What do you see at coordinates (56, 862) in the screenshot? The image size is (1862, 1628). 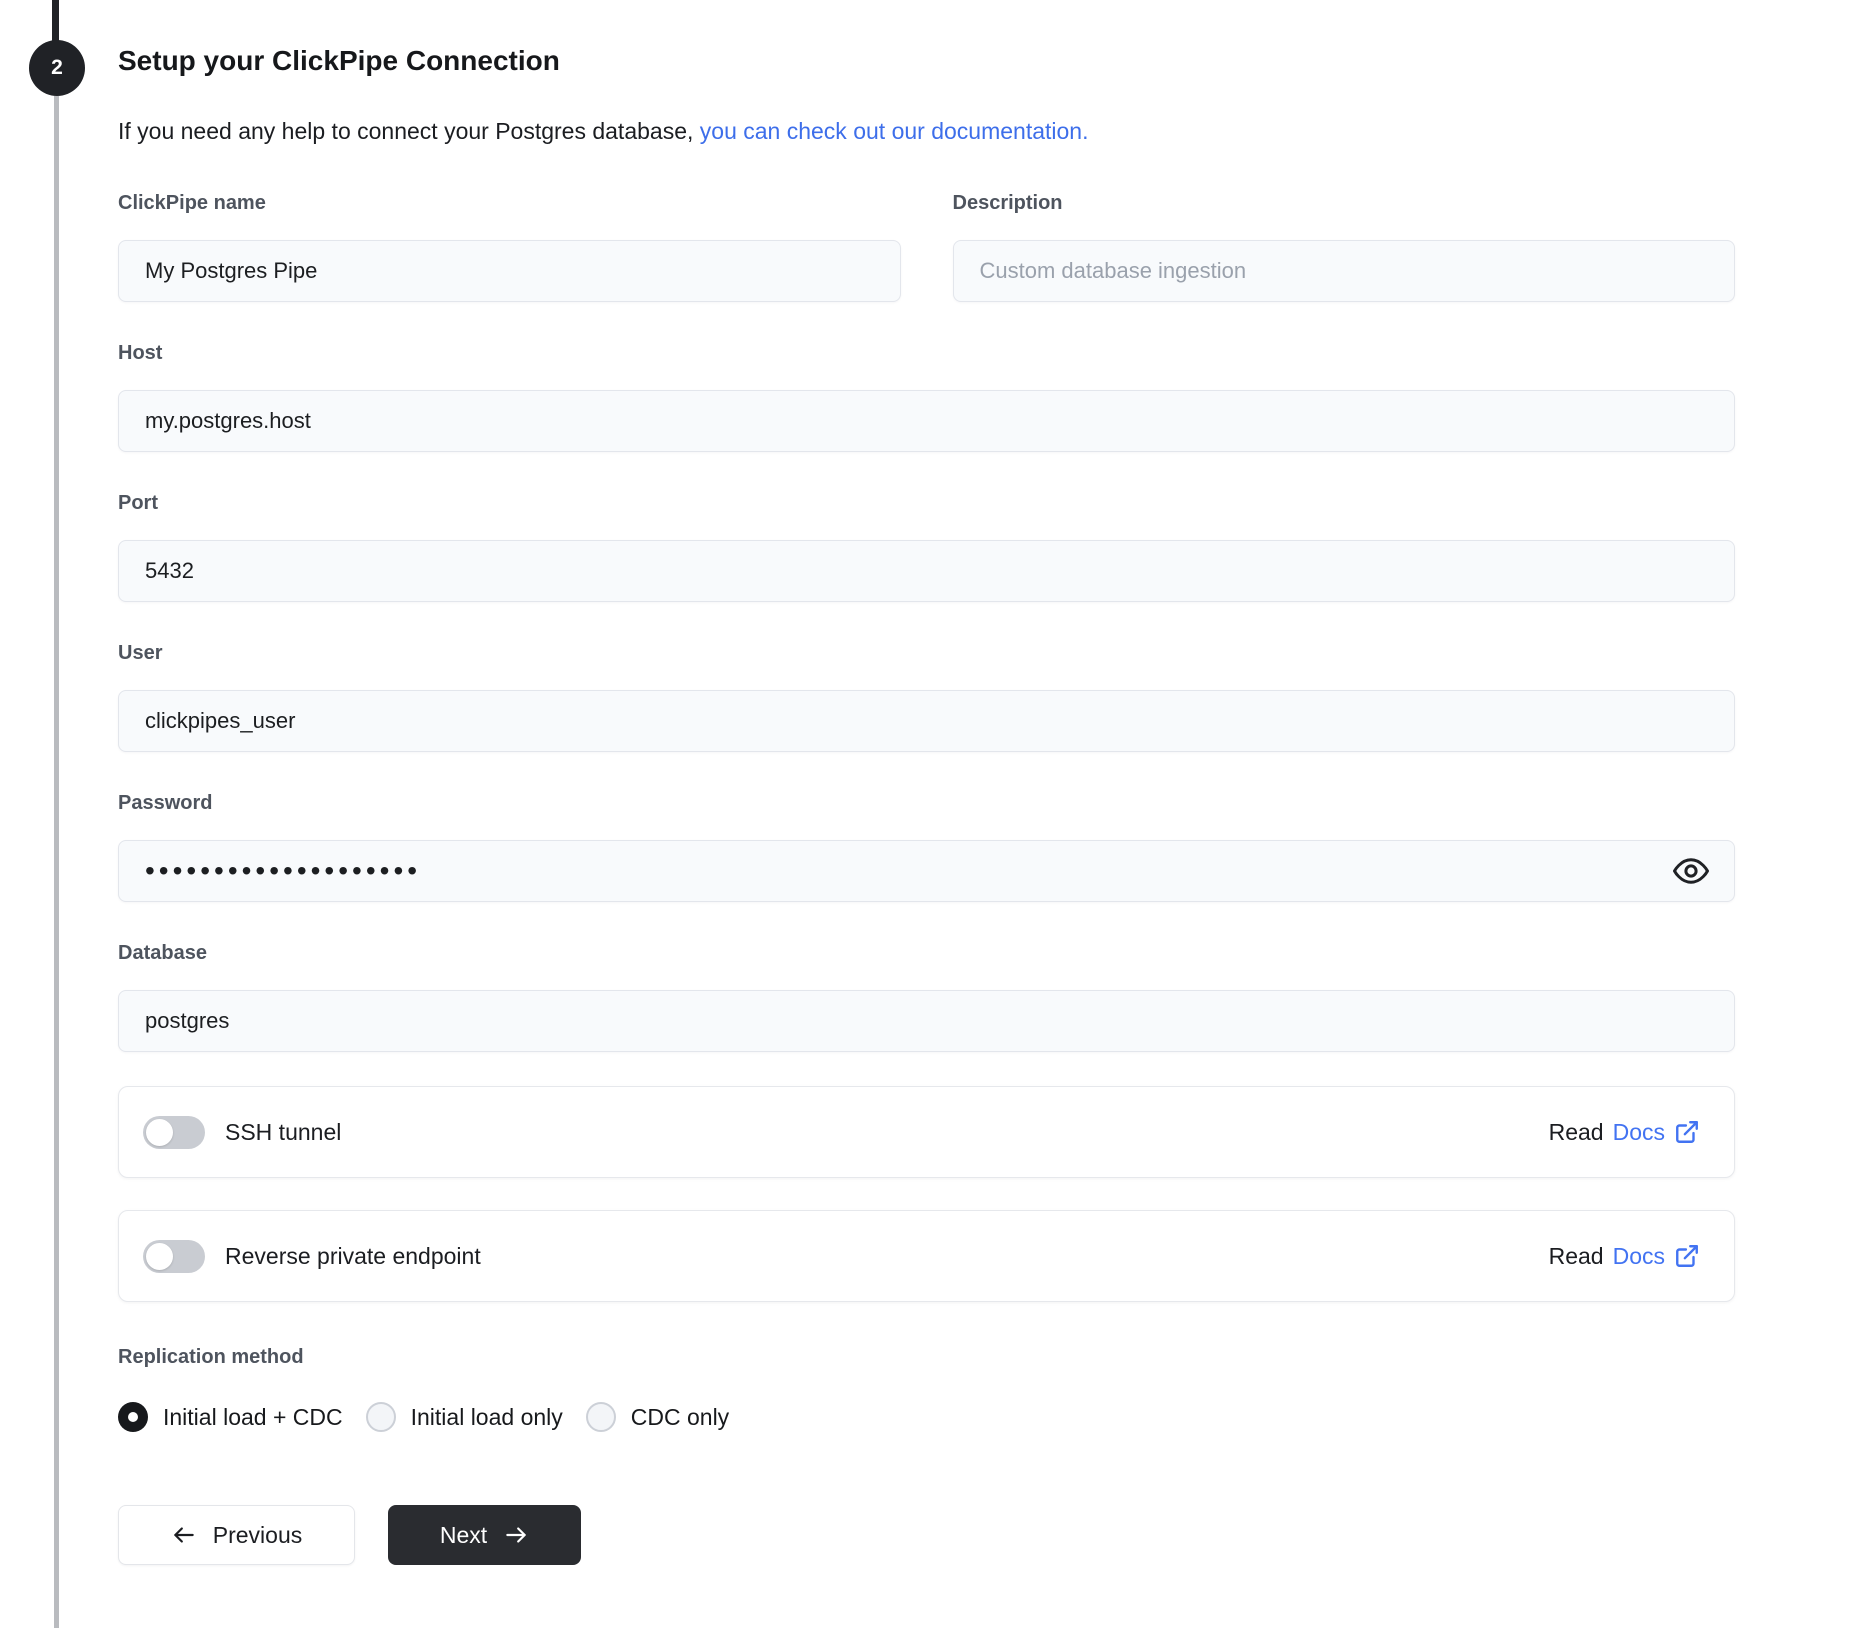 I see `stepper-line-bottom` at bounding box center [56, 862].